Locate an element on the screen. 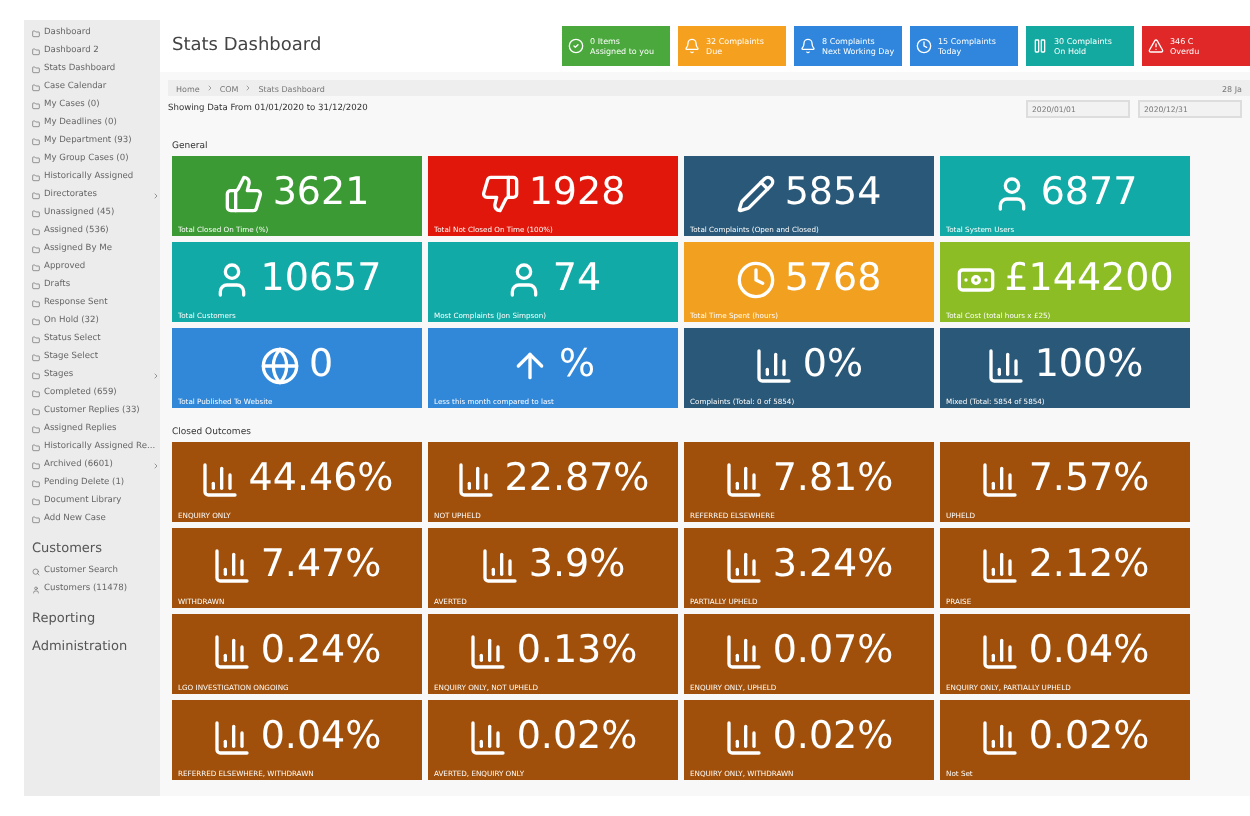 This screenshot has width=1250, height=816. warning-icon is located at coordinates (1156, 46).